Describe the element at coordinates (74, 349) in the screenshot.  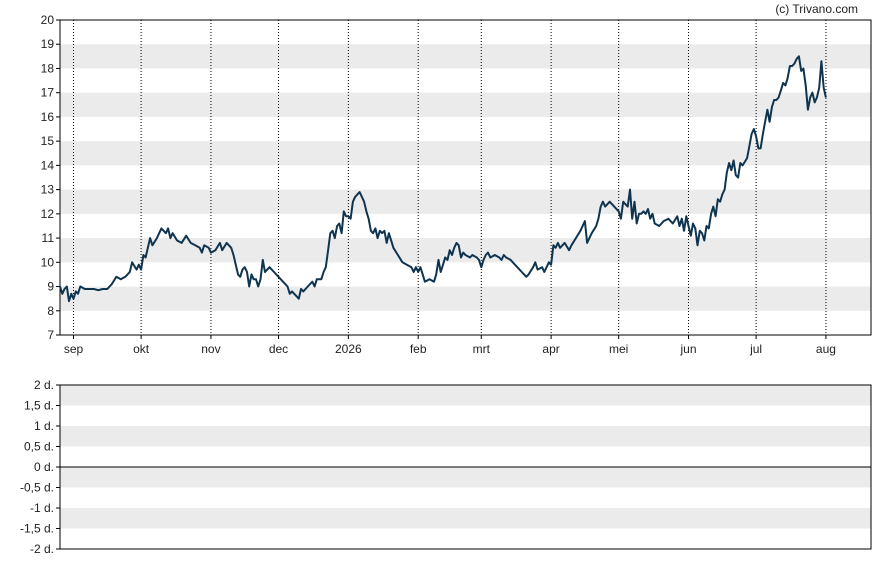
I see `x-tick-label: sep` at that location.